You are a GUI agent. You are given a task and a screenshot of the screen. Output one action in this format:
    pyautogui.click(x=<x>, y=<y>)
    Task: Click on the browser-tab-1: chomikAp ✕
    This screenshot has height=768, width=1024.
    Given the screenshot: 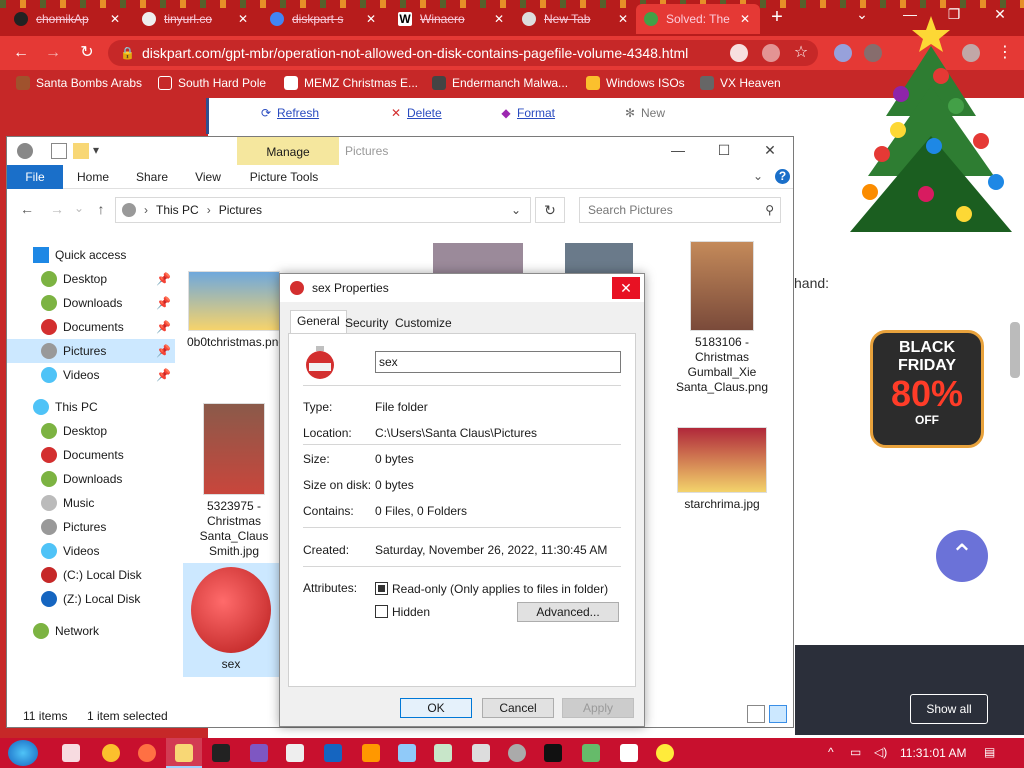 What is the action you would take?
    pyautogui.click(x=68, y=19)
    